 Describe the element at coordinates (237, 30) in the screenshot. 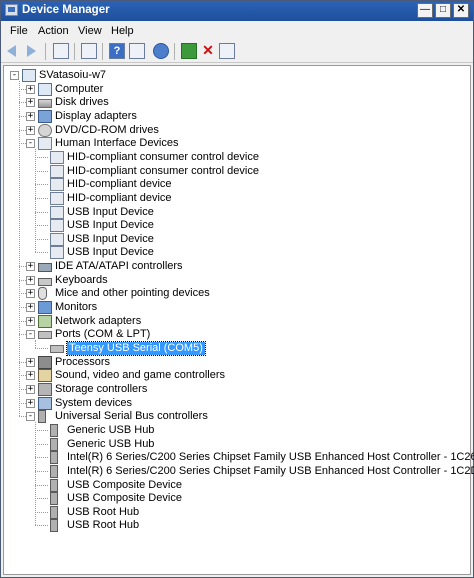

I see `menu-bar: File Action View Help` at that location.